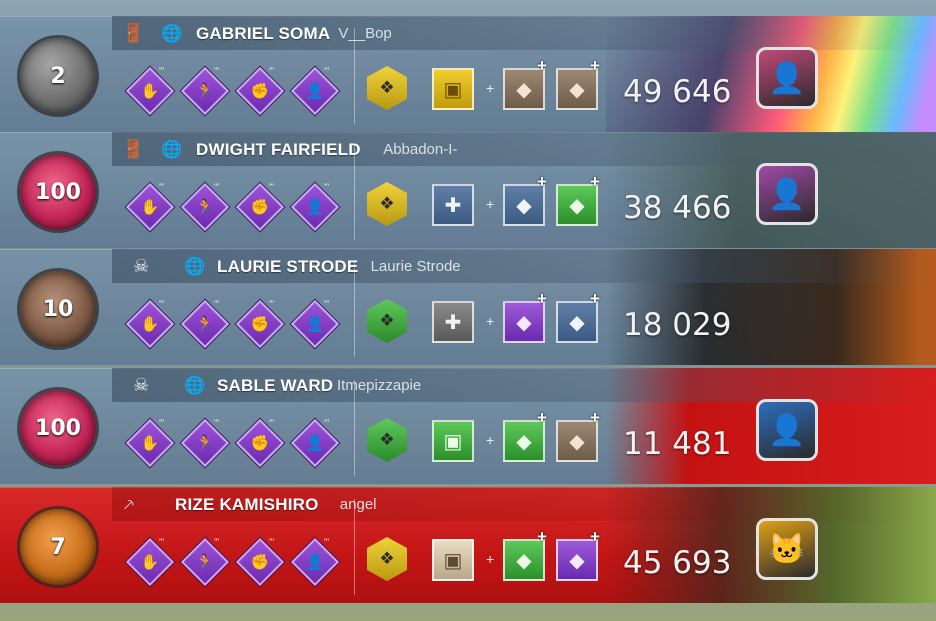 The height and width of the screenshot is (621, 936). Describe the element at coordinates (275, 385) in the screenshot. I see `player-name: SABLE WARD` at that location.